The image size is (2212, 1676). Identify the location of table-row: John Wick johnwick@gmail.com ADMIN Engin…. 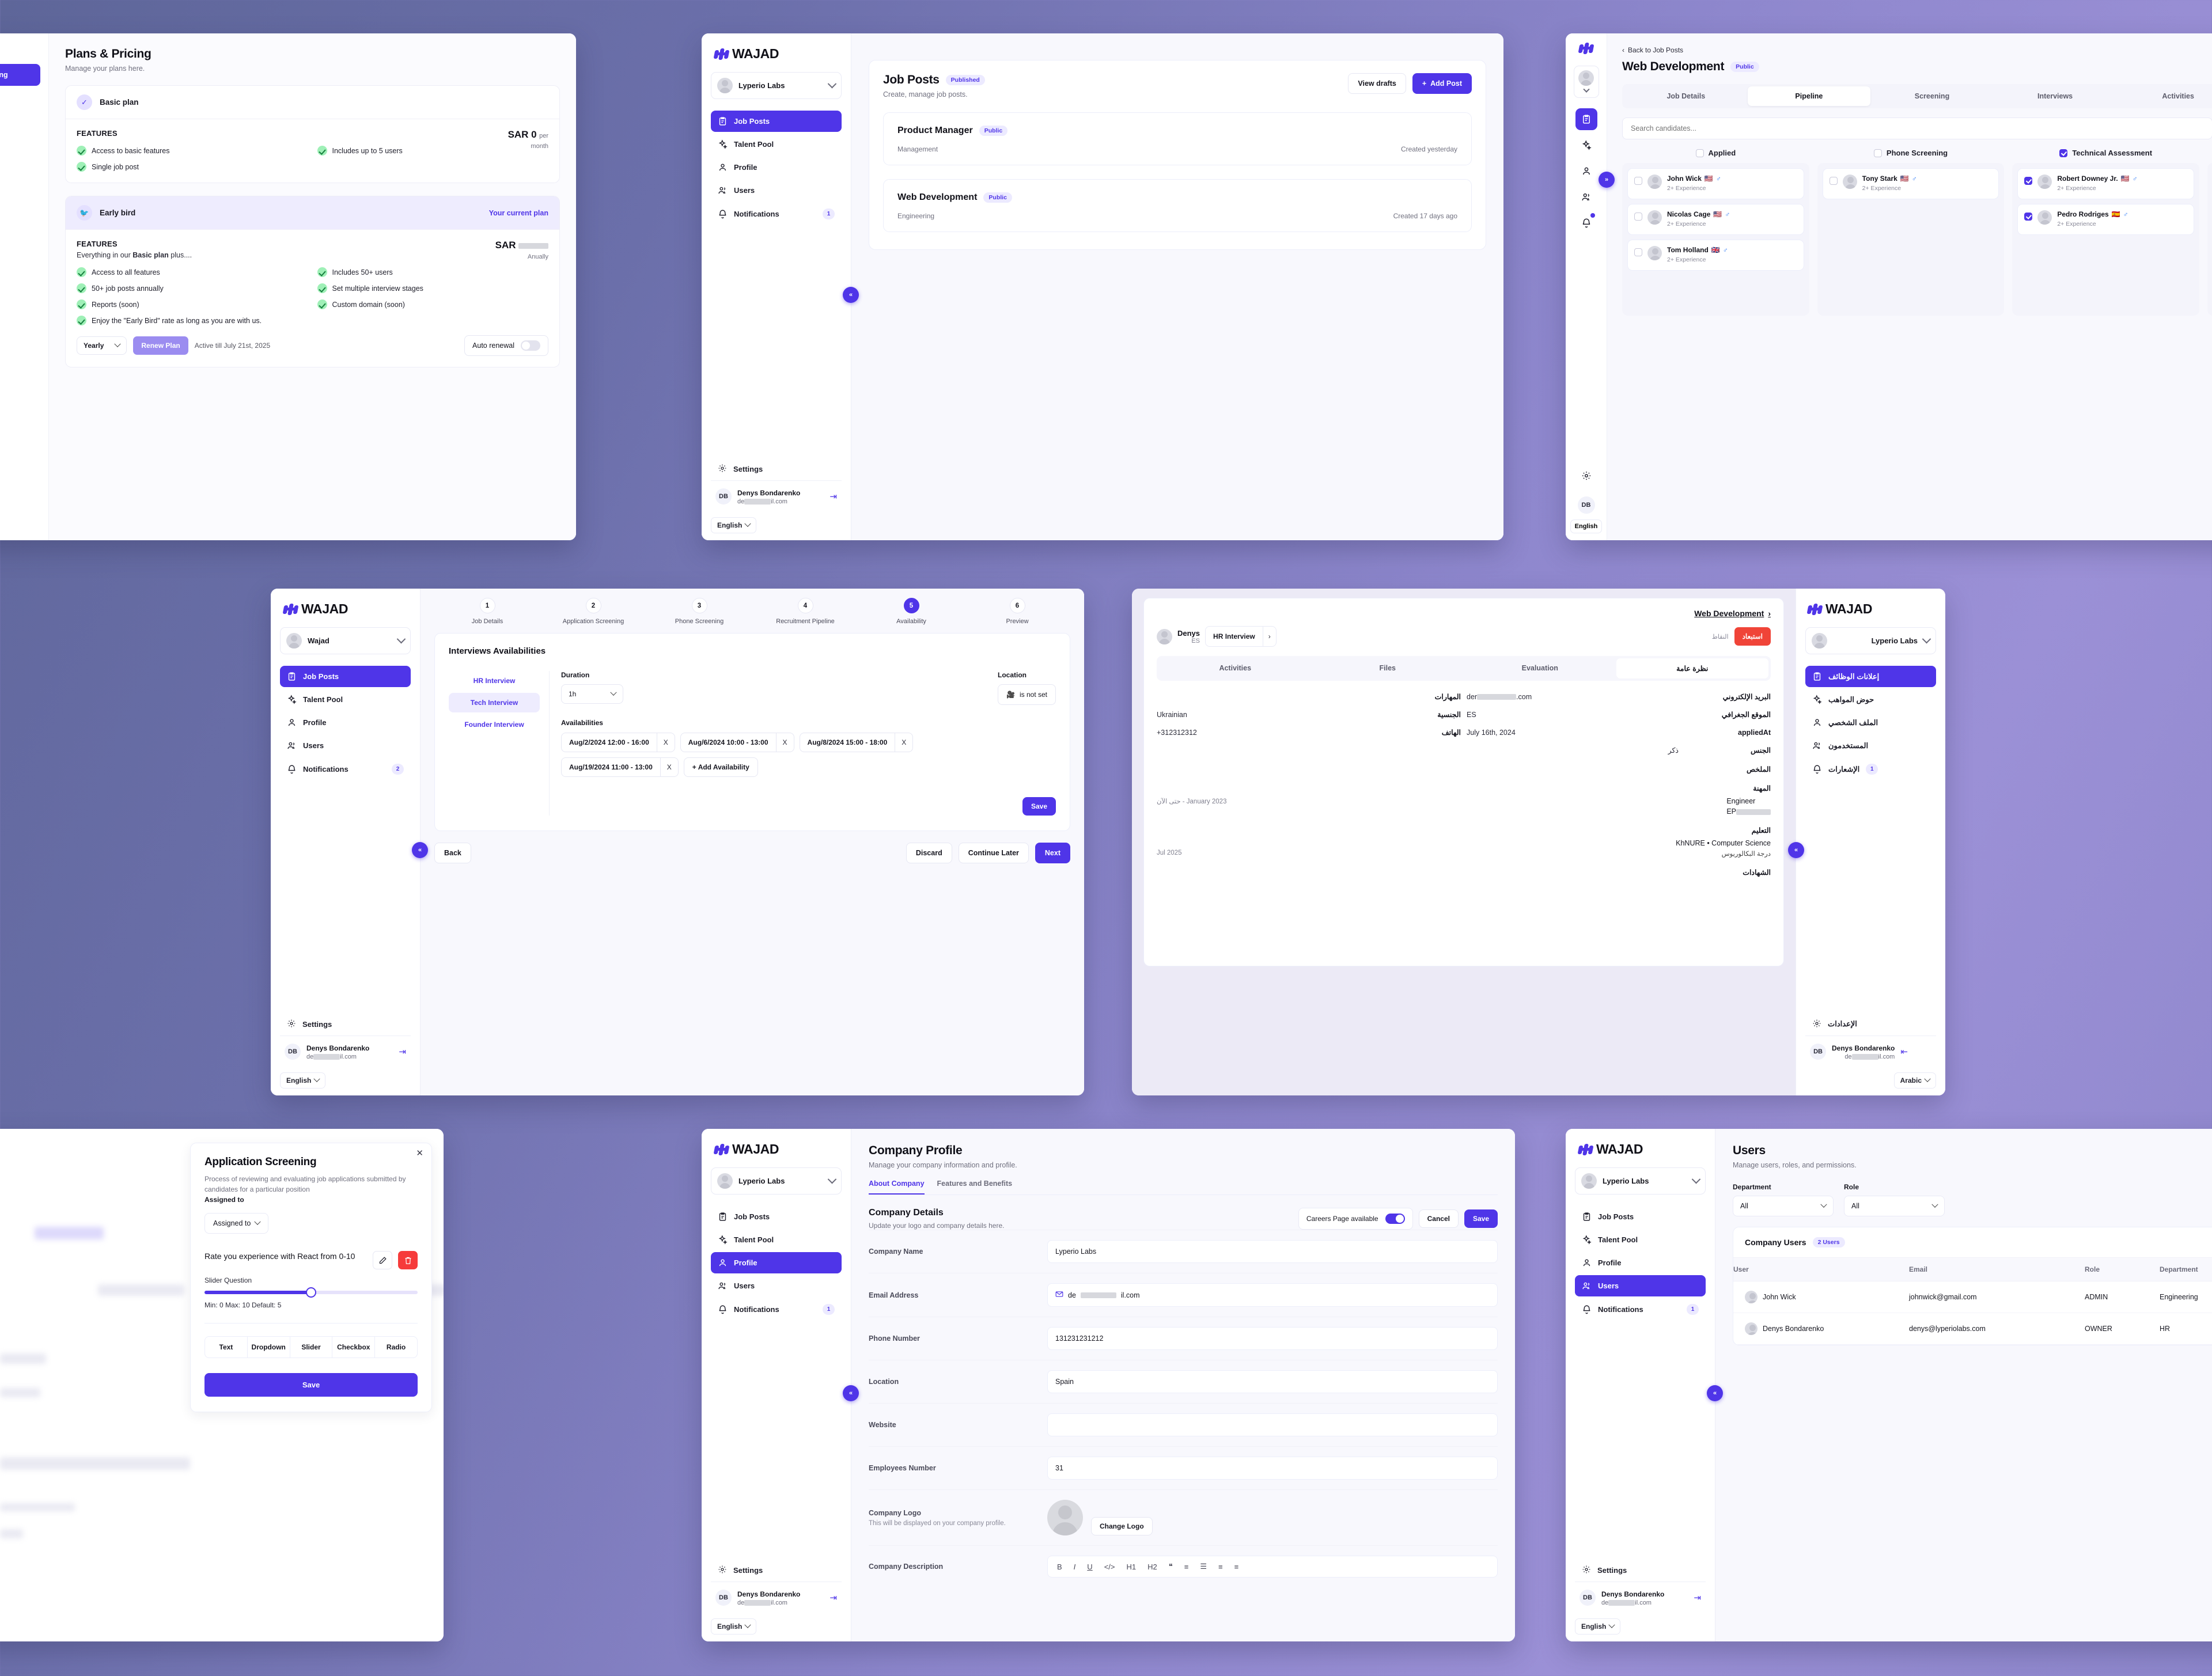
(1972, 1297).